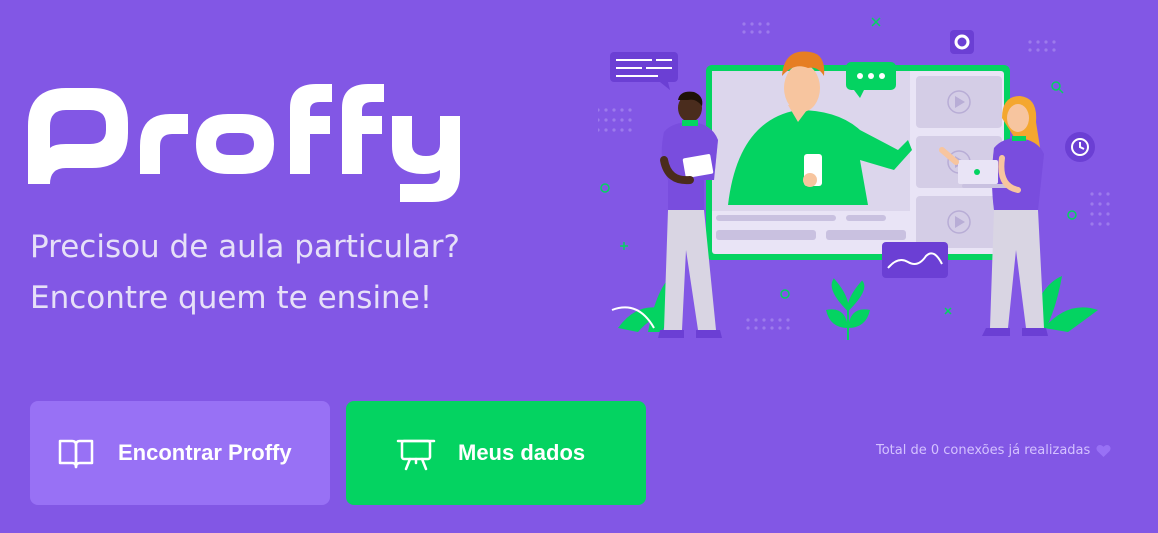 Image resolution: width=1158 pixels, height=533 pixels. I want to click on total-connections-text: Total de 0 conexões já realizadas, so click(983, 450).